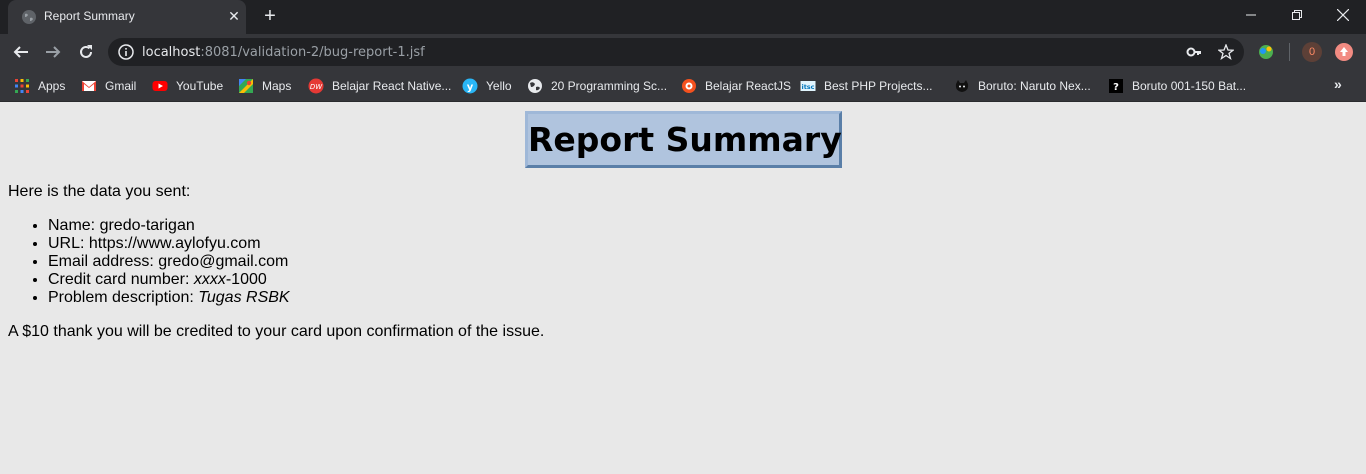 This screenshot has width=1366, height=474. Describe the element at coordinates (121, 297) in the screenshot. I see `problem-description-label: Problem description:` at that location.